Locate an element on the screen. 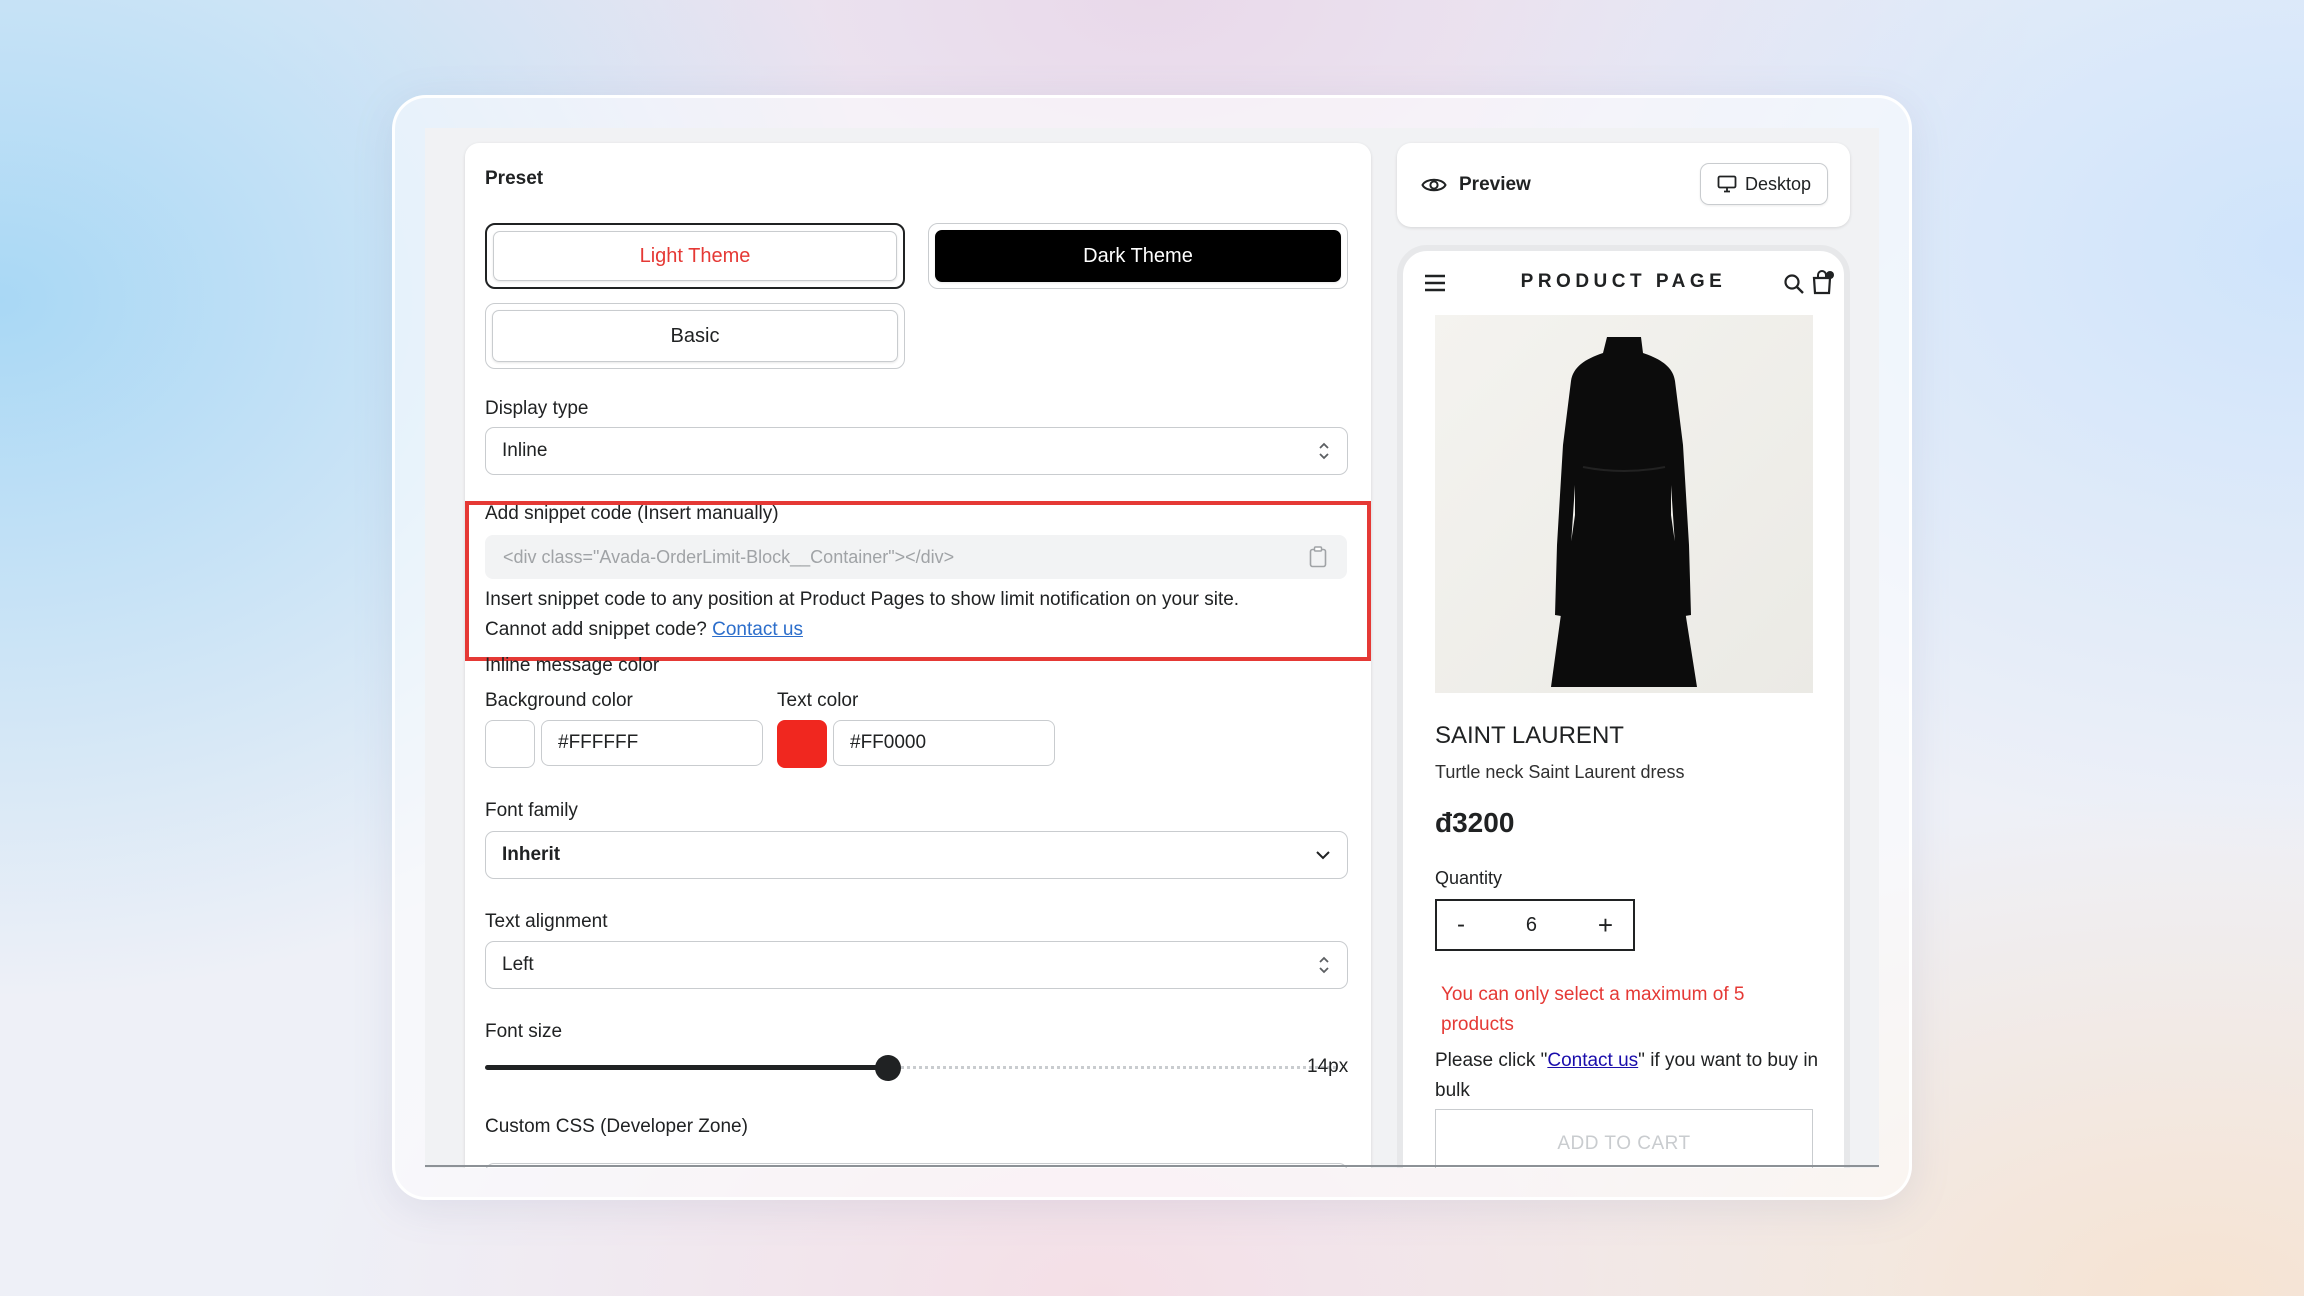 This screenshot has width=2304, height=1296. preset-dark-theme: Dark Theme is located at coordinates (1138, 256).